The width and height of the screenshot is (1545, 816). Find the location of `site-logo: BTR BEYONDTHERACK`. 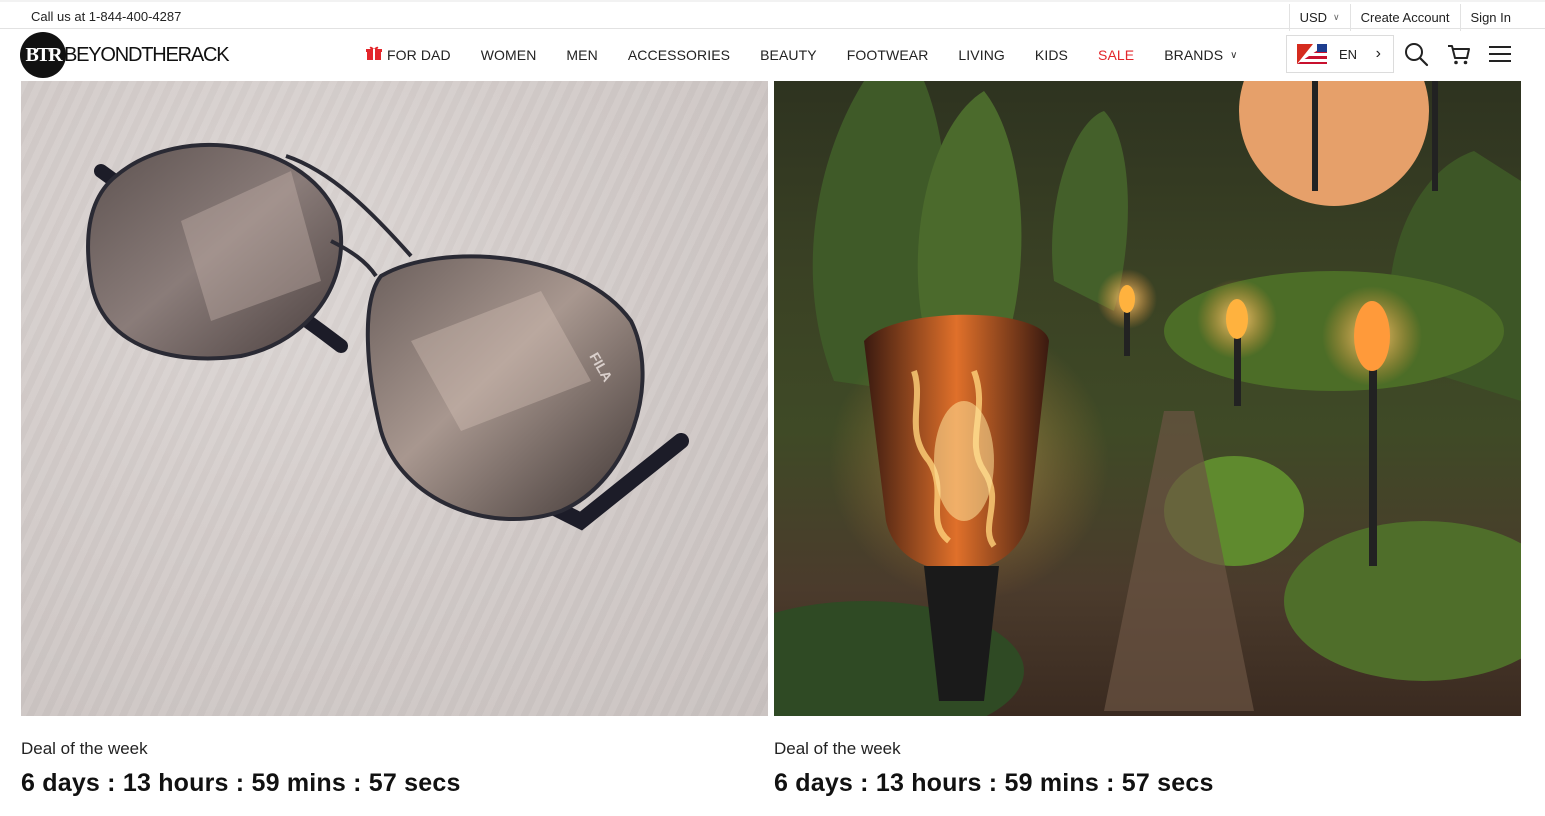

site-logo: BTR BEYONDTHERACK is located at coordinates (125, 55).